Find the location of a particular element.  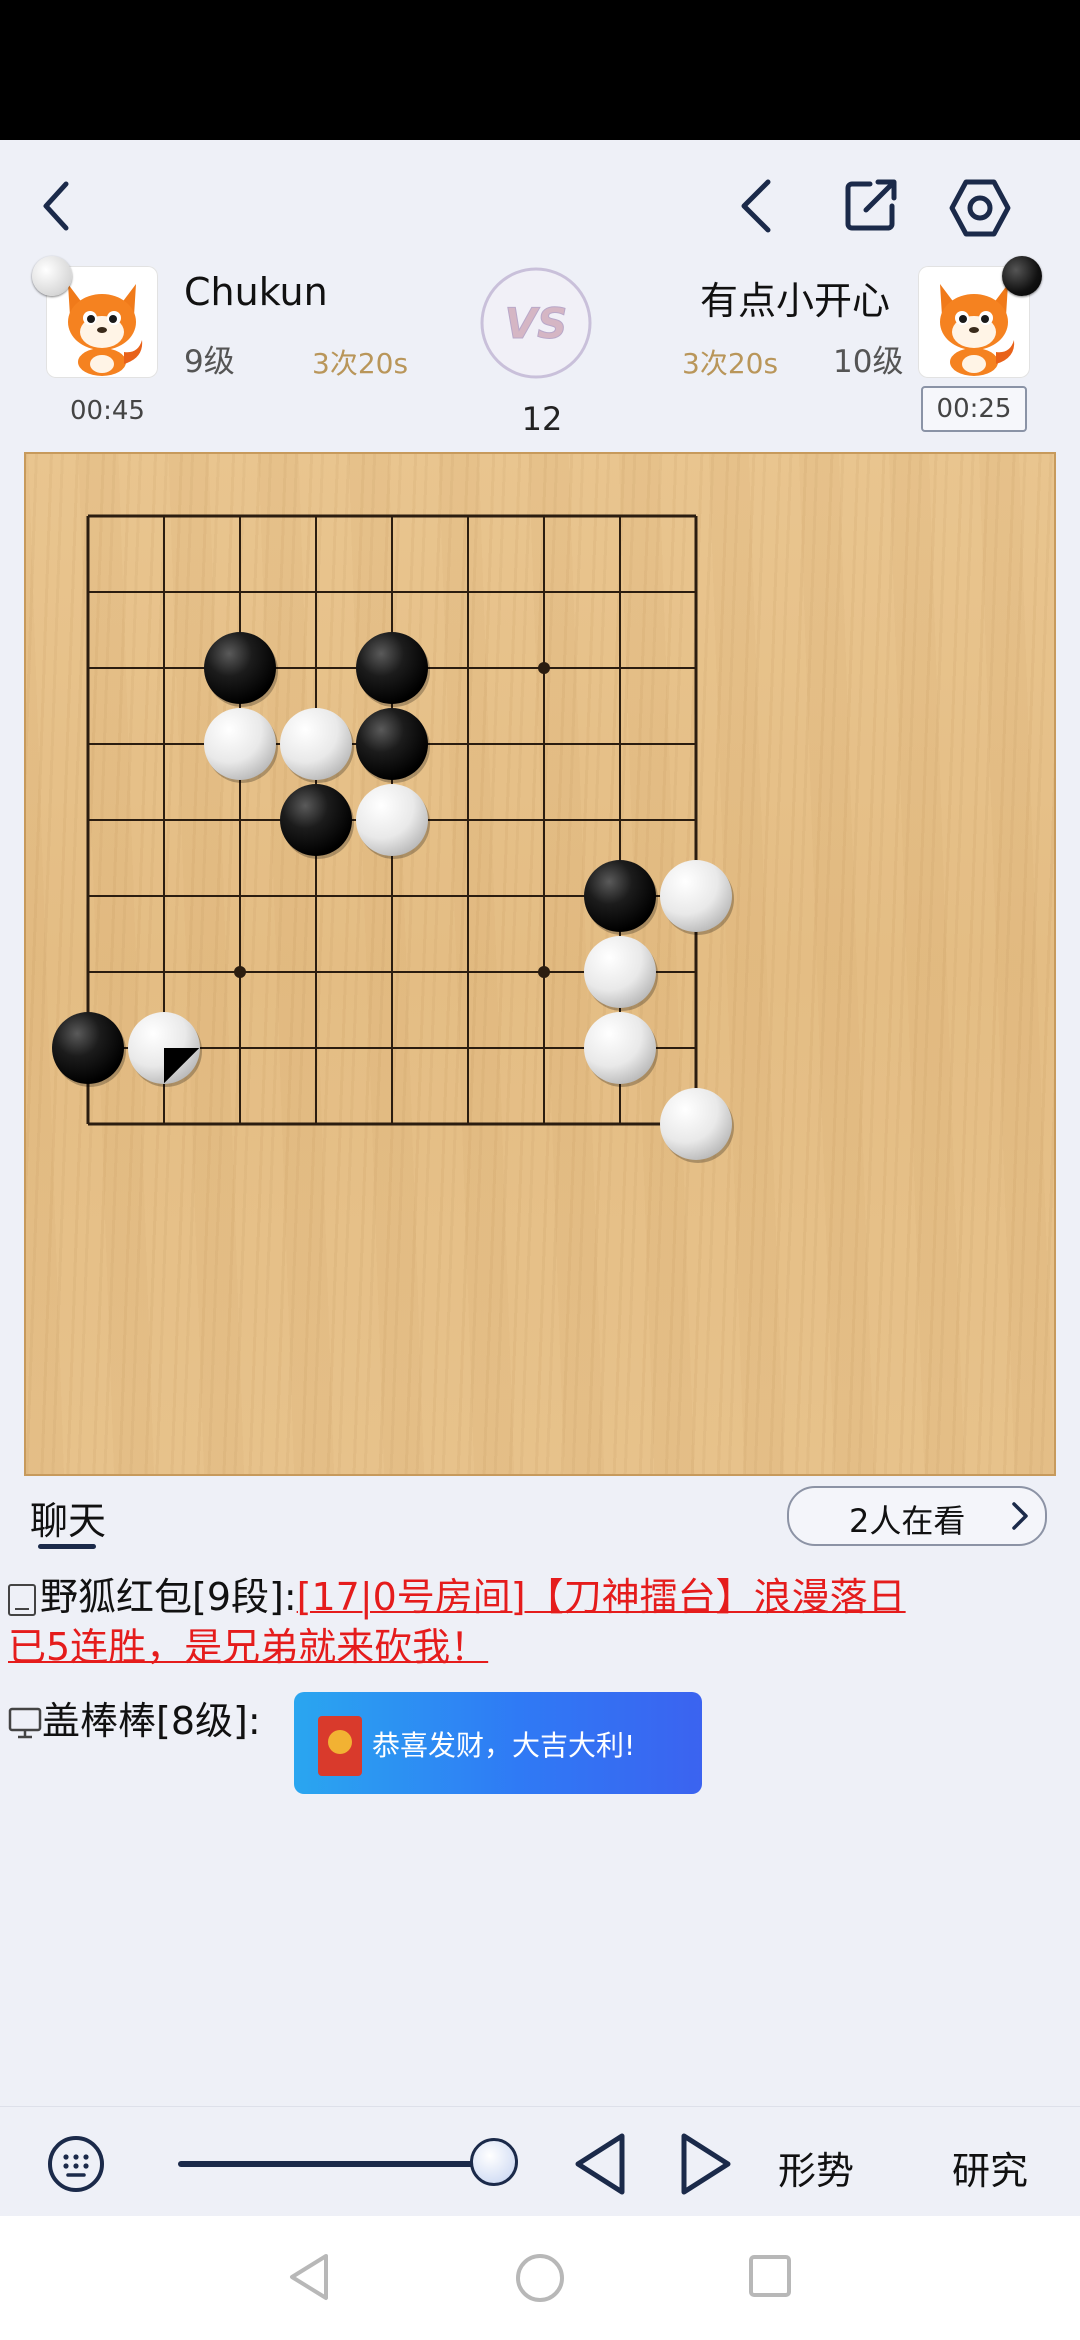

system-back-button is located at coordinates (309, 2277).